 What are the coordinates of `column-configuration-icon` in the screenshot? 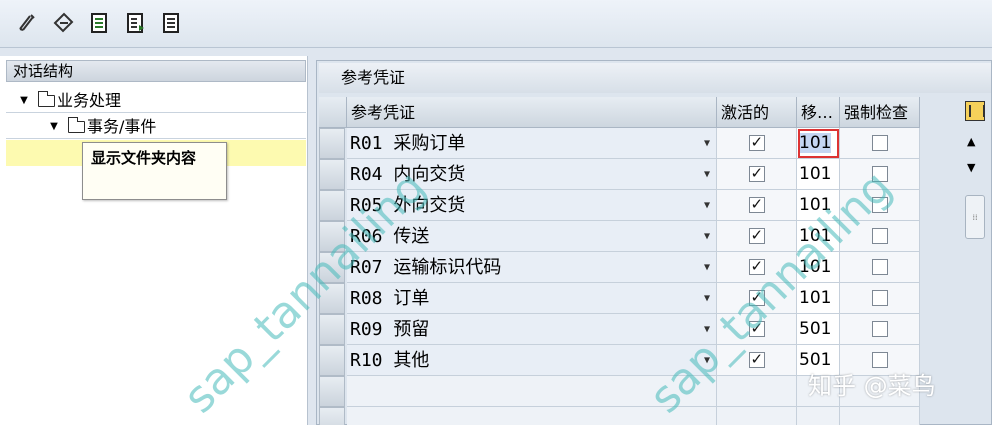 It's located at (975, 111).